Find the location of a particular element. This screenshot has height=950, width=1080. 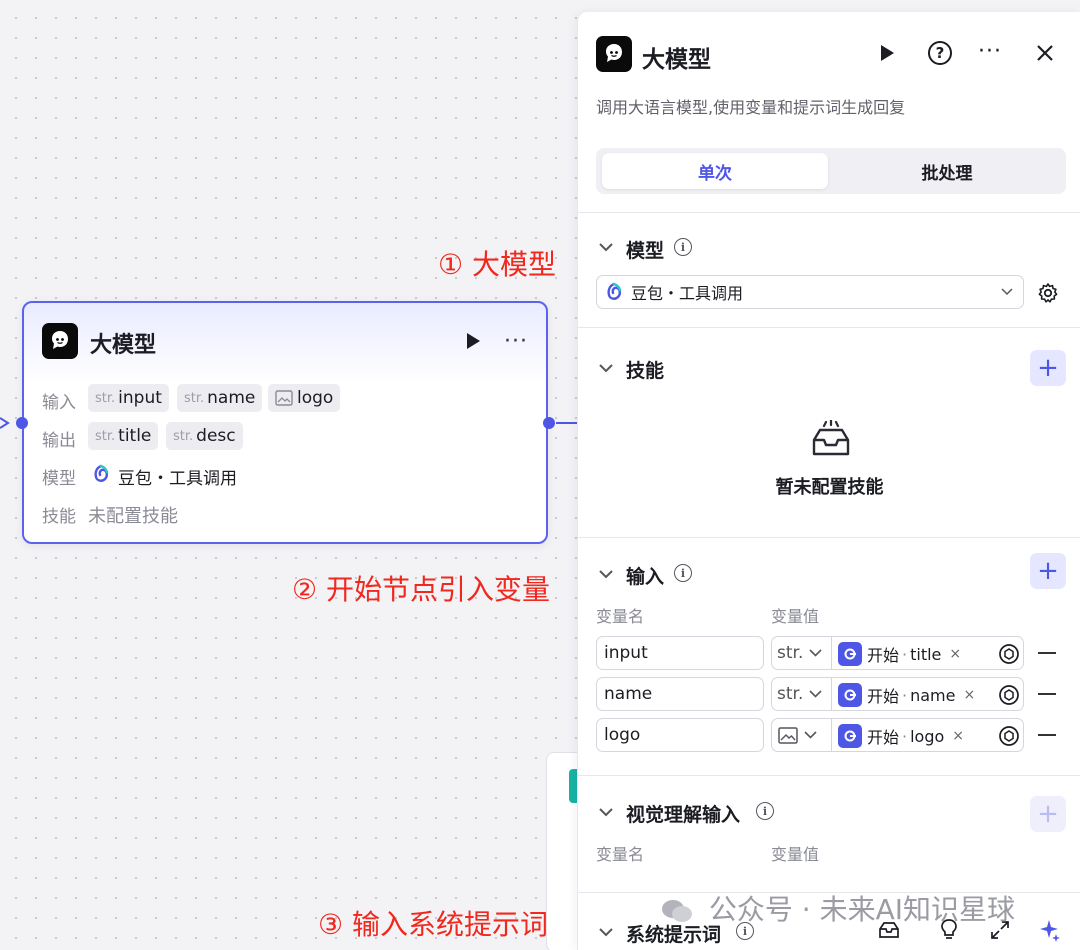

annotation-3: ③ 输入系统提示词 is located at coordinates (433, 924).